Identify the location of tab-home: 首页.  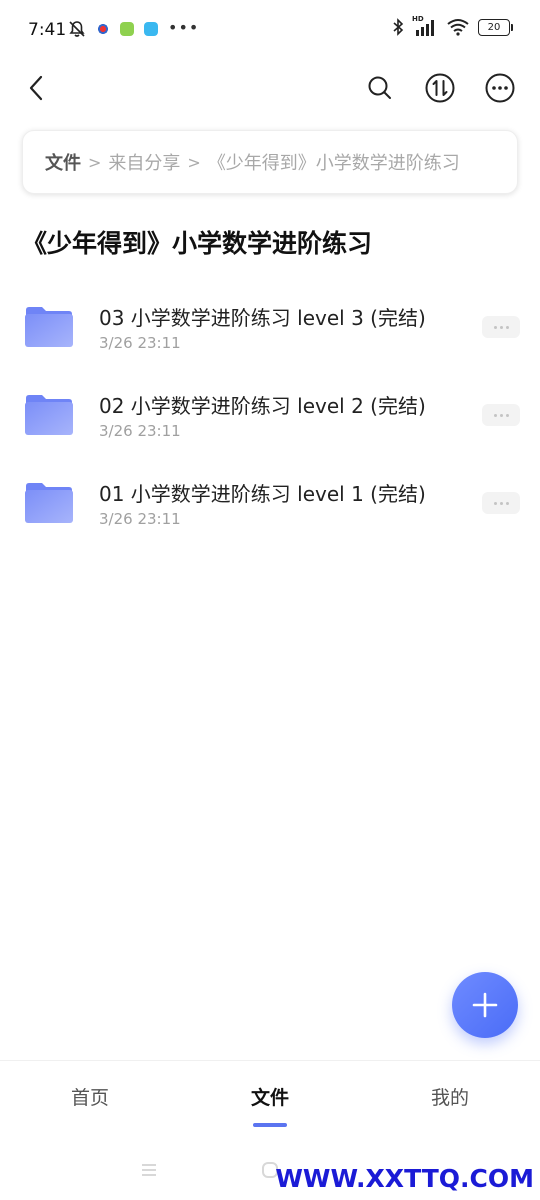
(90, 1096).